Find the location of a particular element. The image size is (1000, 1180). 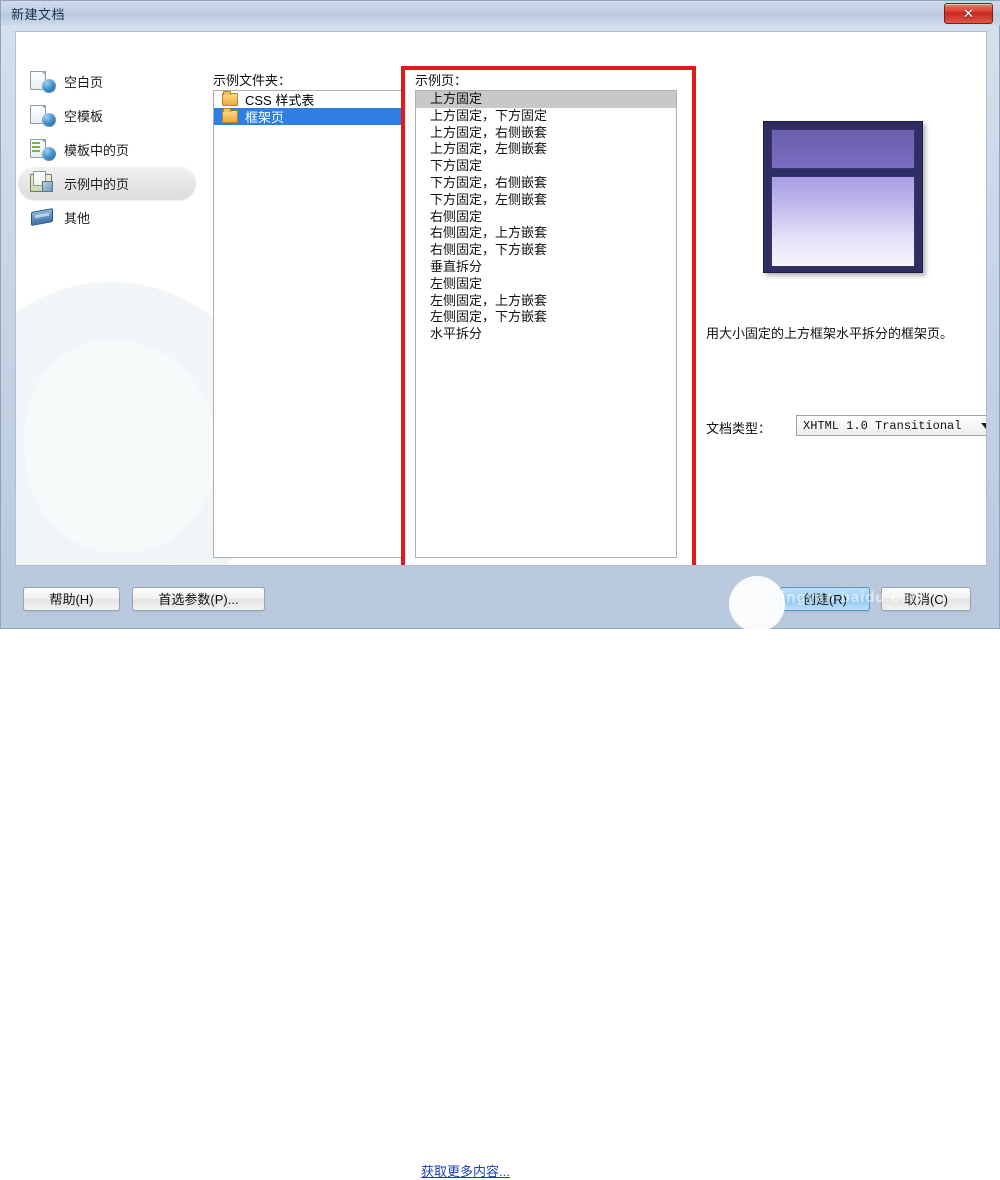

folder-list-label: 示例文件夹： is located at coordinates (252, 80).